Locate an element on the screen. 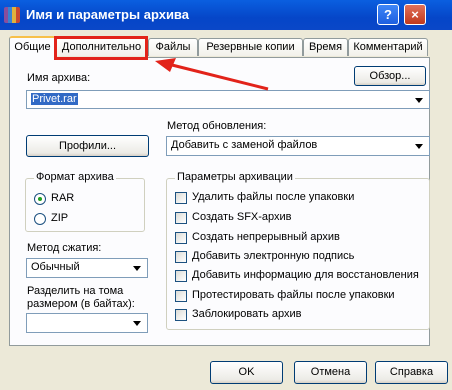  arrow-shaft is located at coordinates (220, 77).